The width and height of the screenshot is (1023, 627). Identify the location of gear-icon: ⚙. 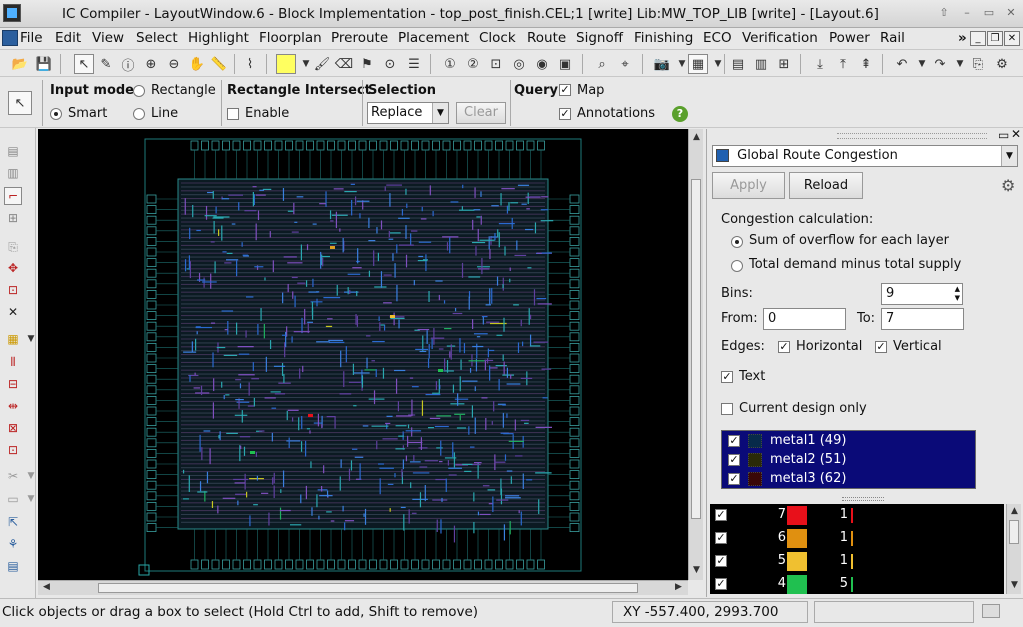
(1008, 185).